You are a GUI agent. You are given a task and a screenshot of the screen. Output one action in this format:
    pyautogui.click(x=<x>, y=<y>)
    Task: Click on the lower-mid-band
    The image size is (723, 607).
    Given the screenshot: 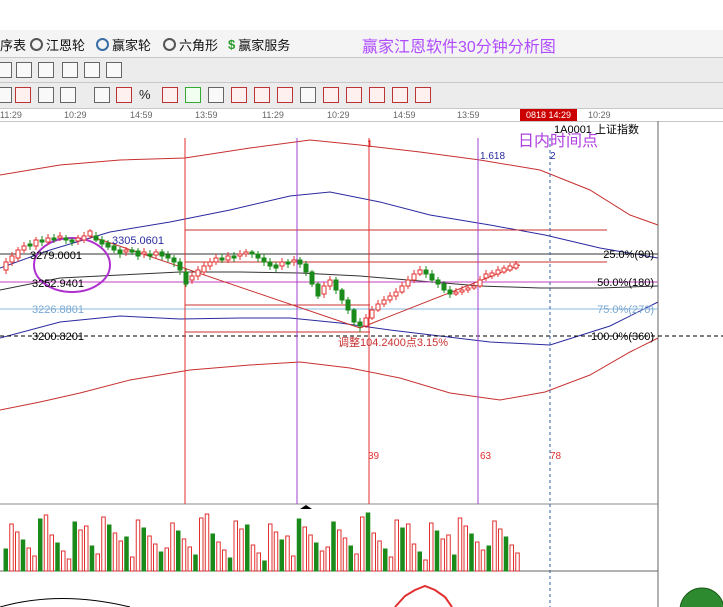 What is the action you would take?
    pyautogui.click(x=329, y=323)
    